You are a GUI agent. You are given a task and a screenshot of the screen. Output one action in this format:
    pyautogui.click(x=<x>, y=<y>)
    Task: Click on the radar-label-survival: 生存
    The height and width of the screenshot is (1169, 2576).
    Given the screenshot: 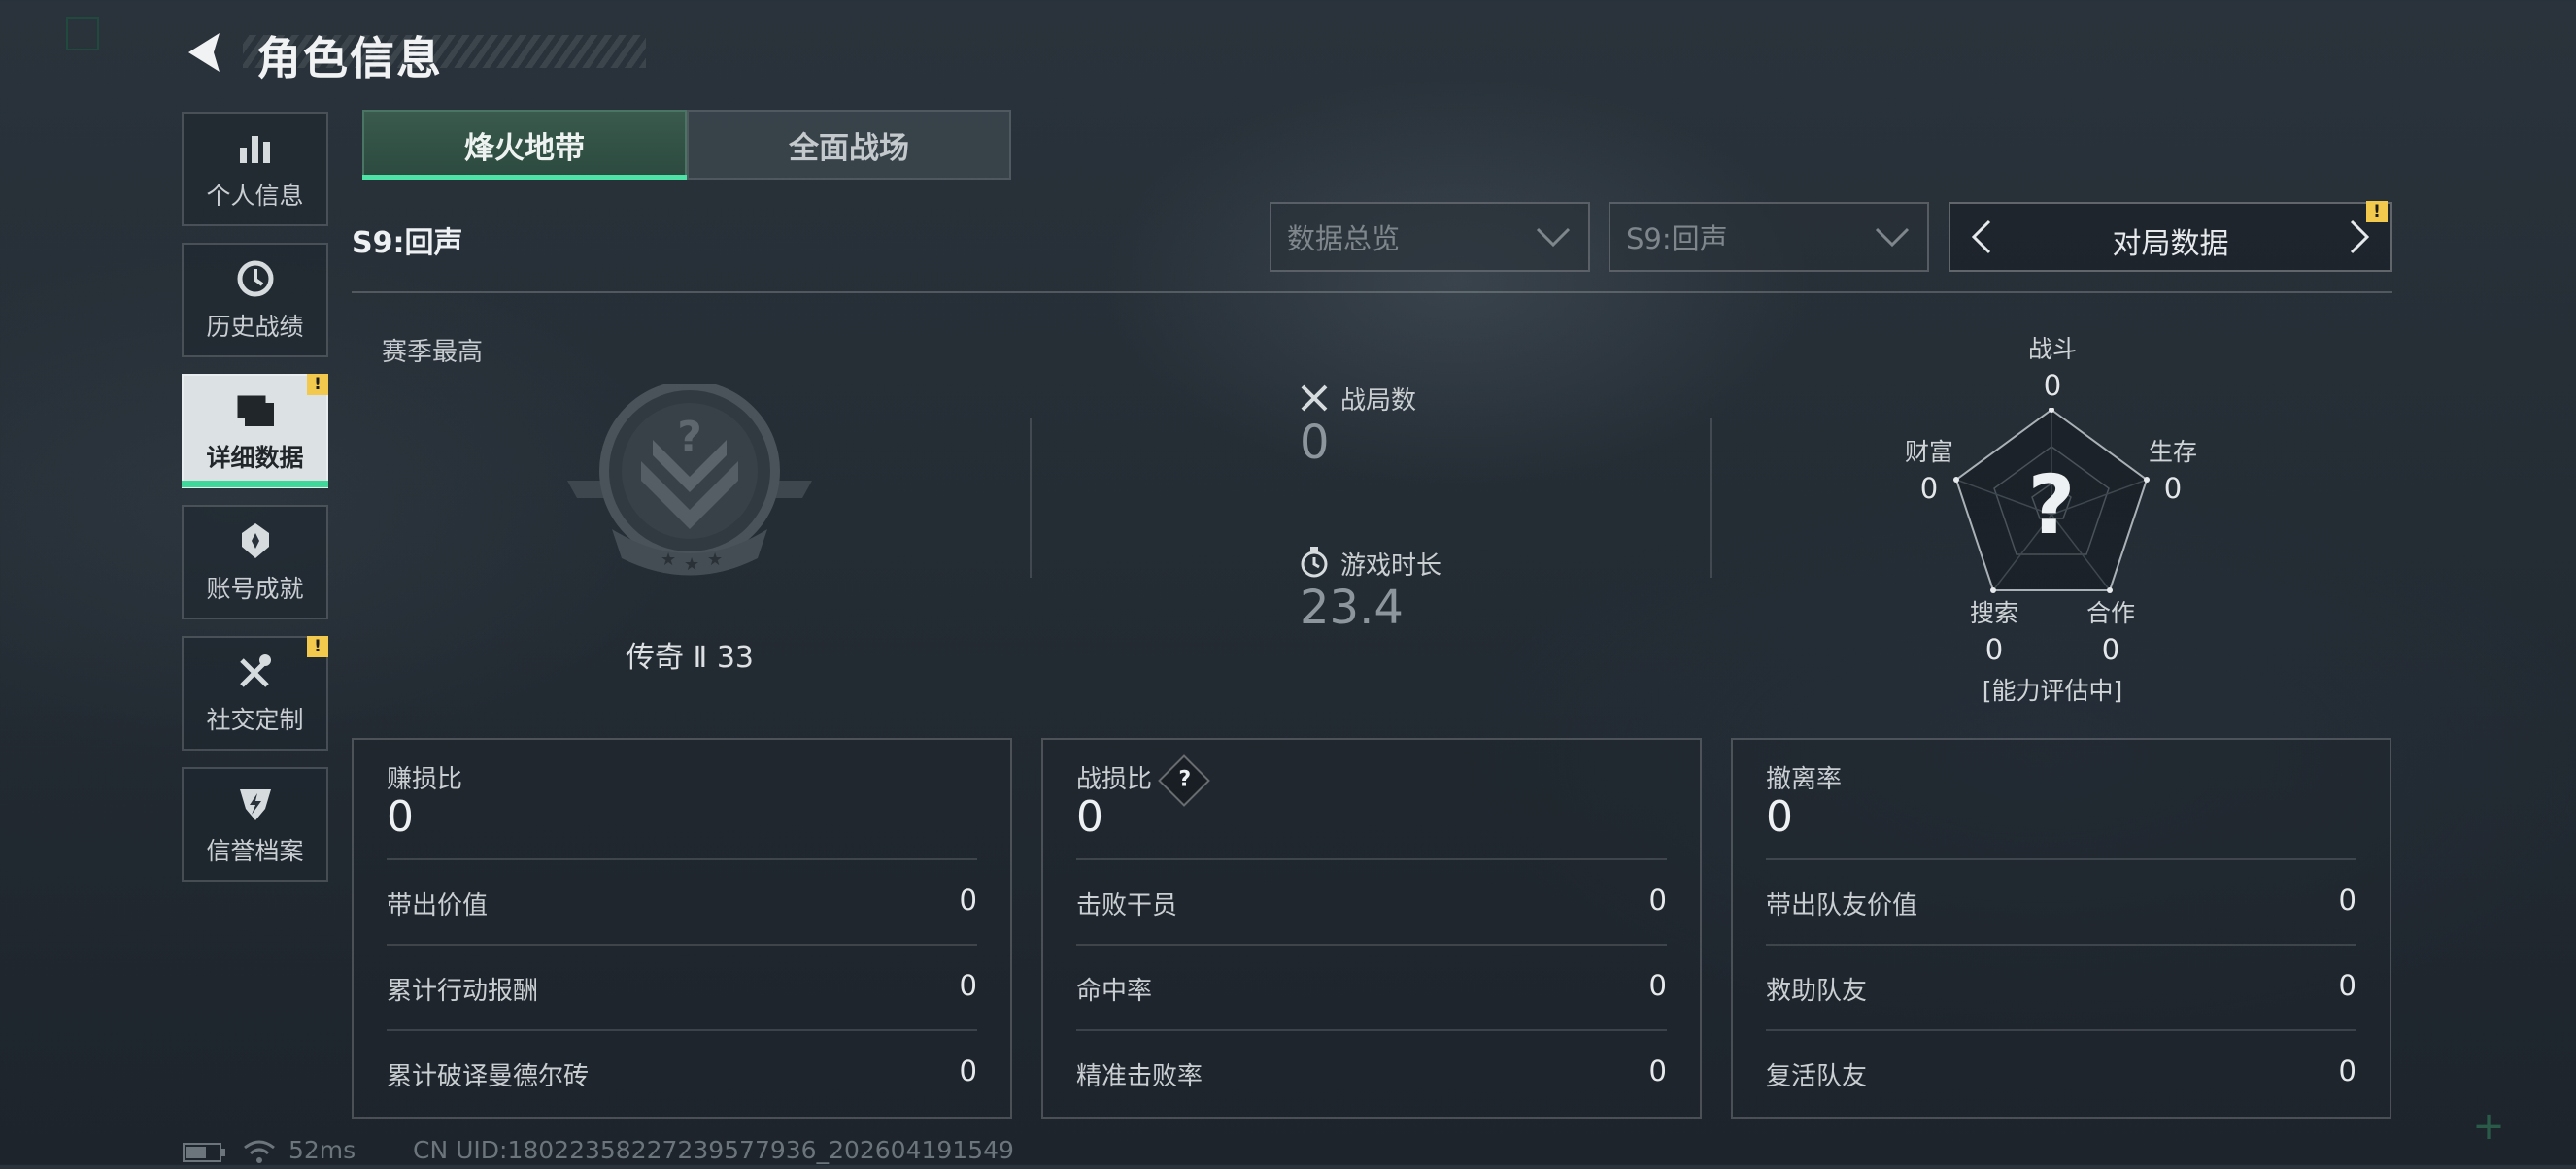 What is the action you would take?
    pyautogui.click(x=2172, y=452)
    